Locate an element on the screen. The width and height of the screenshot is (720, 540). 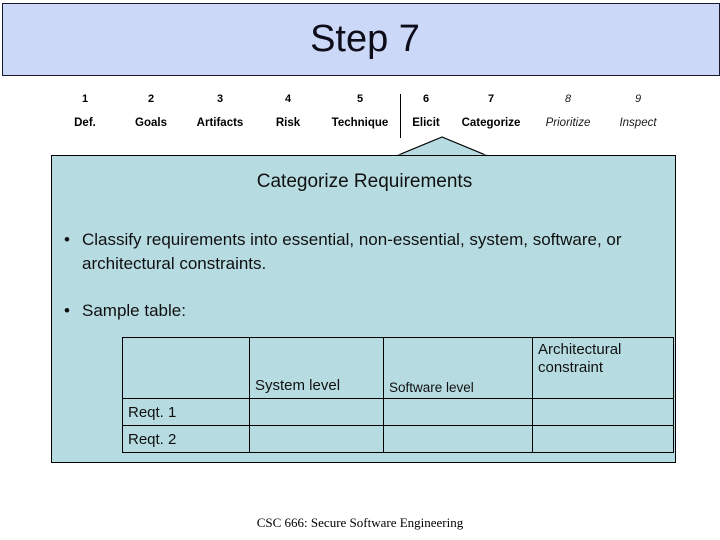
table-header-cell-architectural-constraint: Architectural constraint is located at coordinates (603, 368).